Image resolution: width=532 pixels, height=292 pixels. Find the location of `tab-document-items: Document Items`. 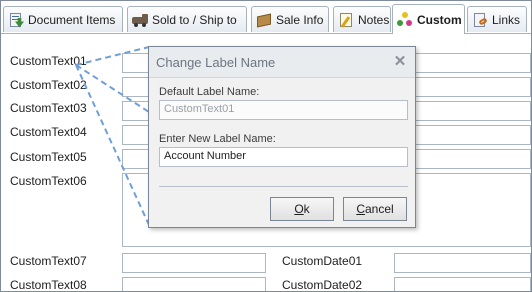

tab-document-items: Document Items is located at coordinates (63, 19).